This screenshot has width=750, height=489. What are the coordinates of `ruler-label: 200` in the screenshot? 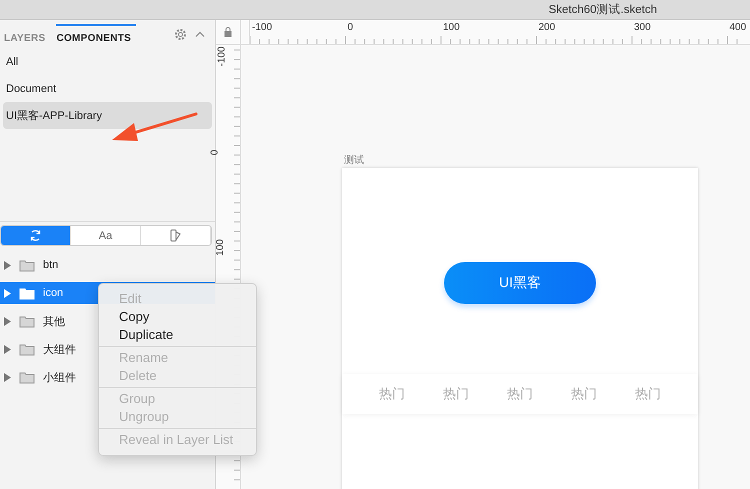 It's located at (547, 27).